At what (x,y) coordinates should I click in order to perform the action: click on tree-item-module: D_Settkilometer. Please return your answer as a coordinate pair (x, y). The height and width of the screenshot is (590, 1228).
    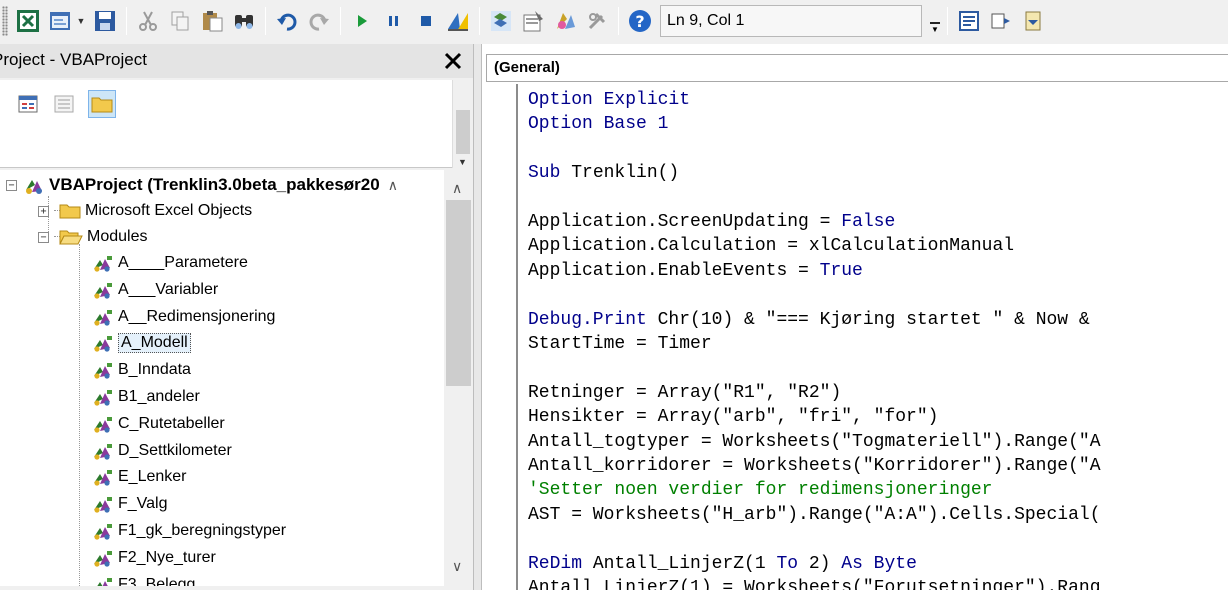
    Looking at the image, I should click on (156, 451).